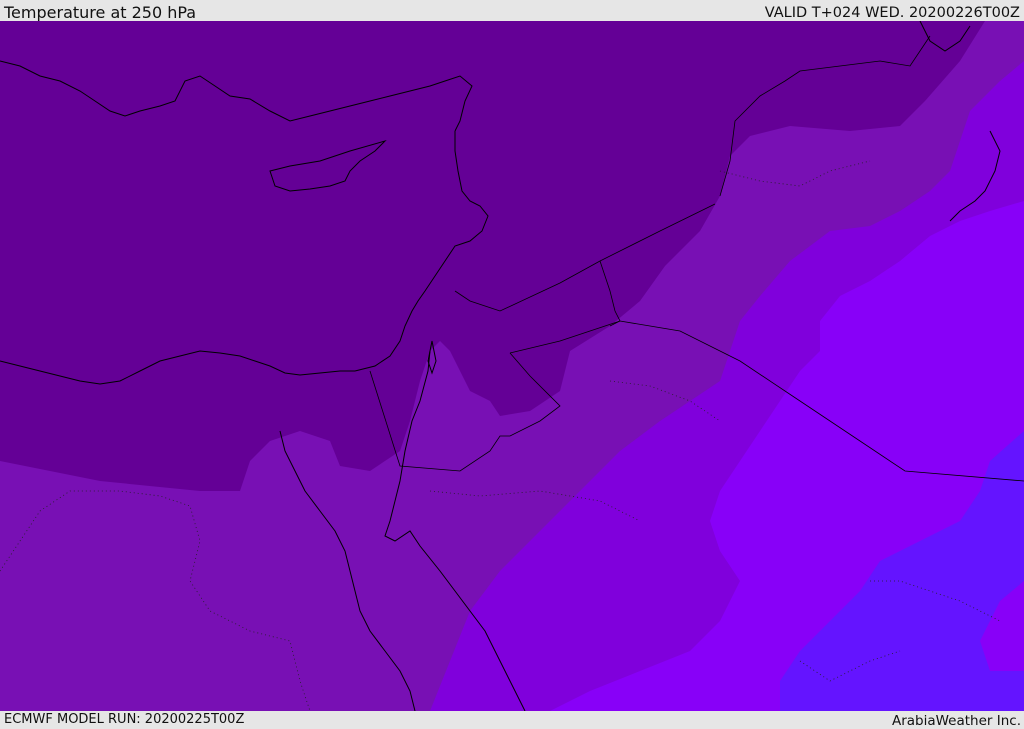 The height and width of the screenshot is (729, 1024). What do you see at coordinates (892, 13) in the screenshot?
I see `valid-time: VALID T+024 WED. 20200226T00Z` at bounding box center [892, 13].